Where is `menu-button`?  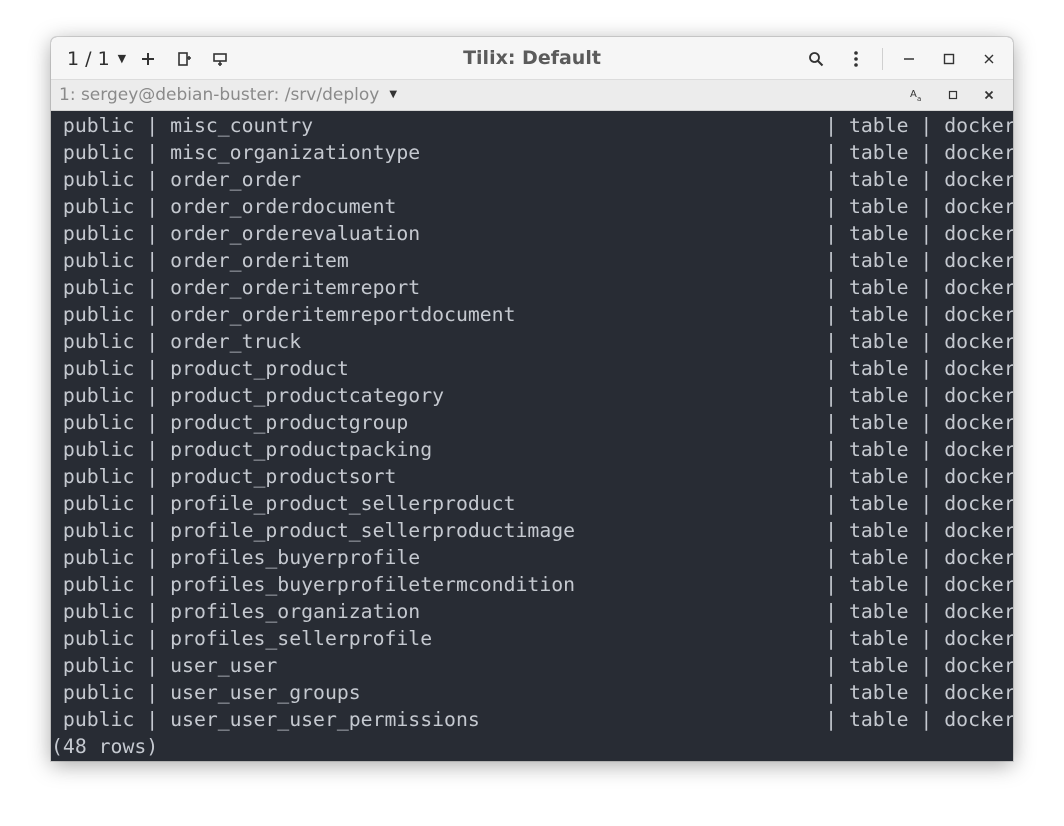 menu-button is located at coordinates (856, 59).